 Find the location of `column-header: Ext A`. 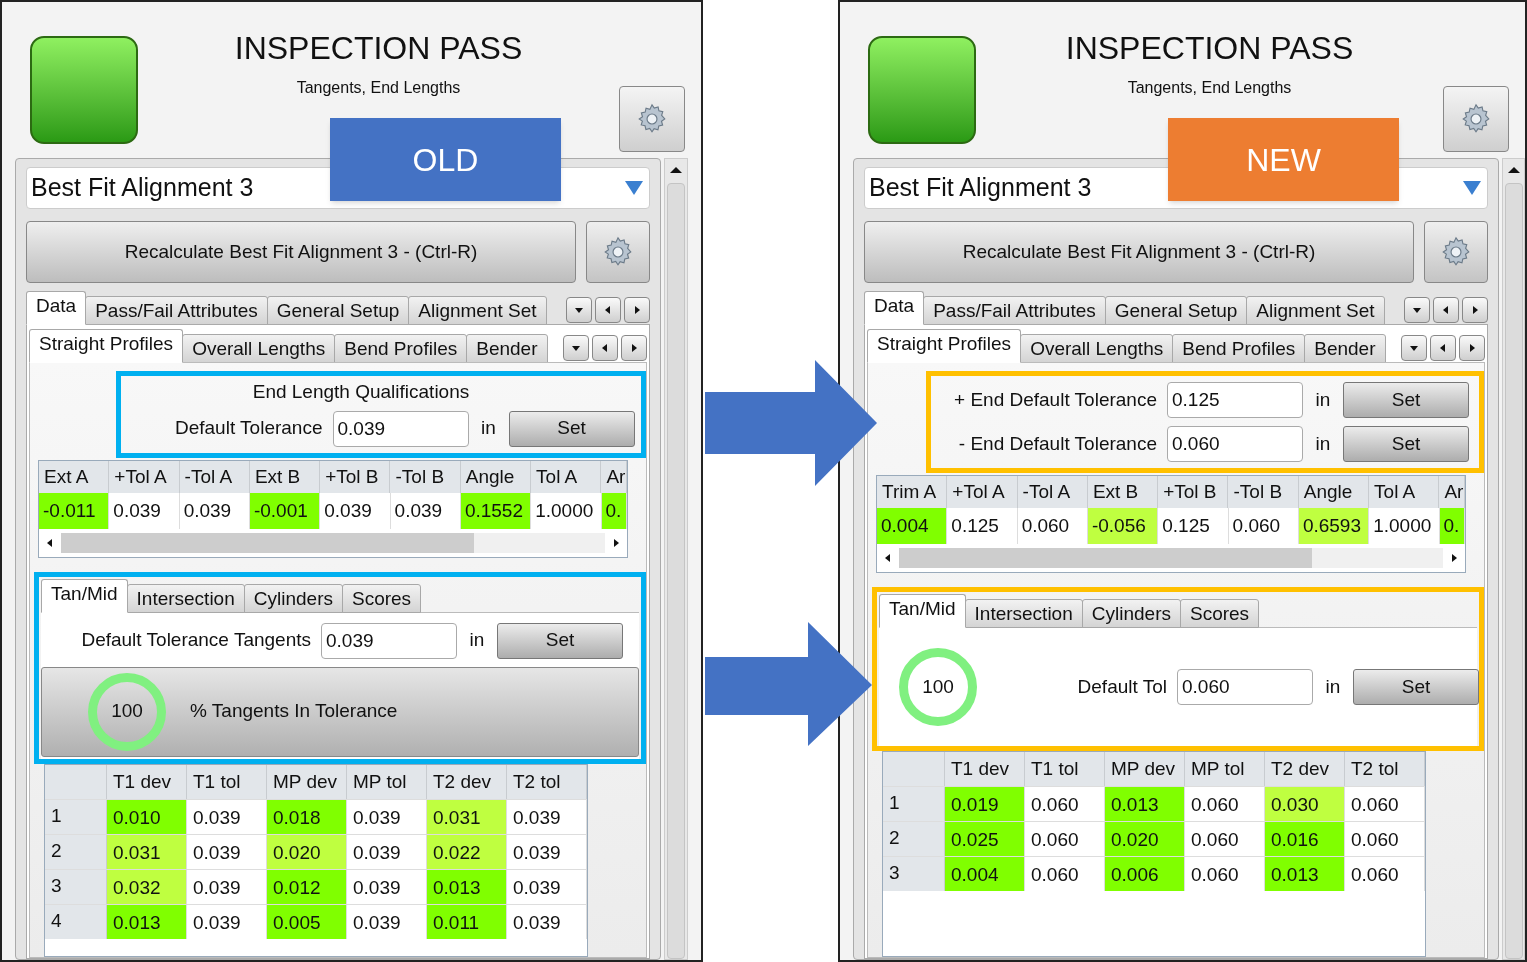

column-header: Ext A is located at coordinates (74, 476).